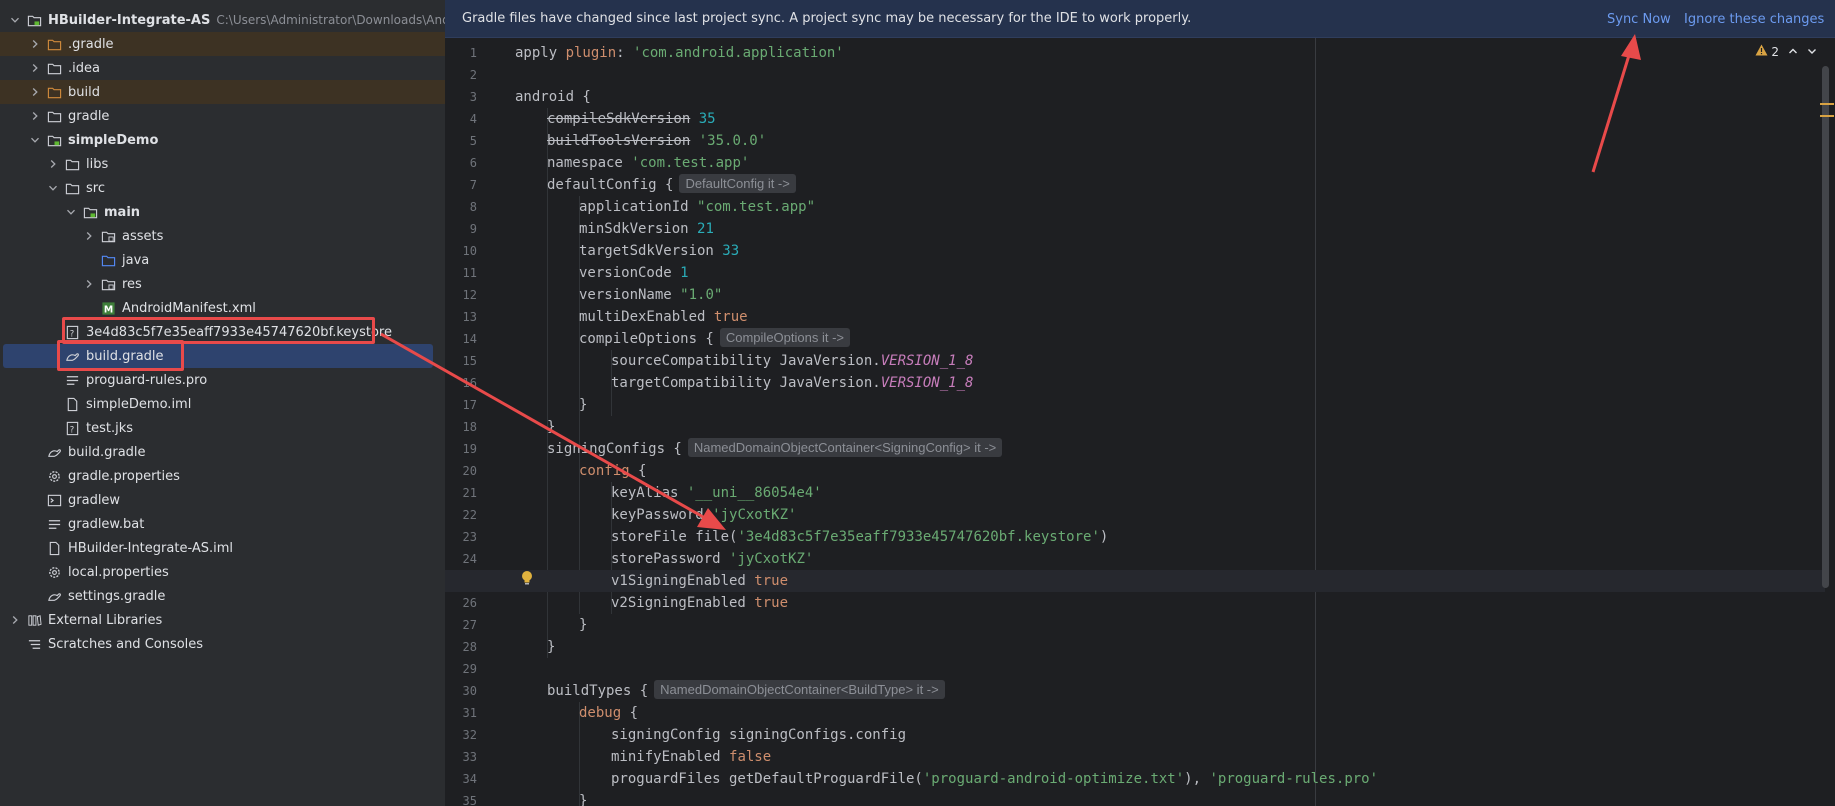 This screenshot has width=1835, height=806. What do you see at coordinates (222, 308) in the screenshot?
I see `tree-item-file-android-manifest: M AndroidManifest.xml` at bounding box center [222, 308].